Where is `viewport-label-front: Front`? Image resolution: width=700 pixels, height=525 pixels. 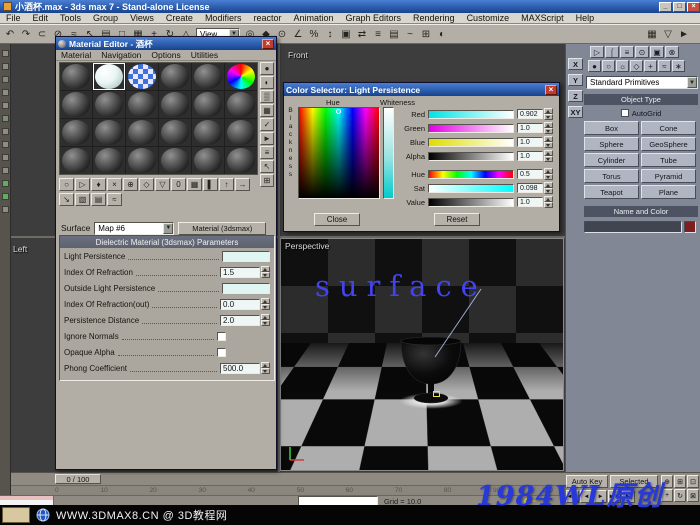 viewport-label-front: Front is located at coordinates (298, 55).